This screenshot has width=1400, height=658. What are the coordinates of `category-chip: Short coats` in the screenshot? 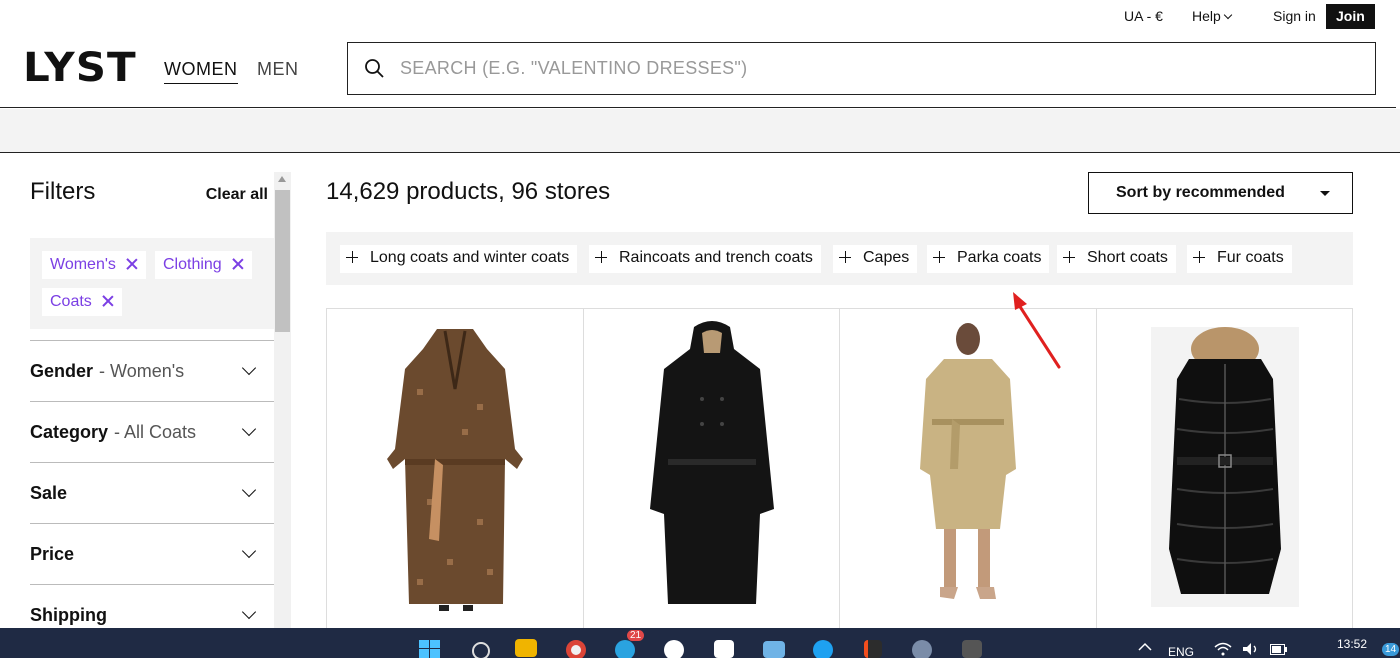 It's located at (1116, 259).